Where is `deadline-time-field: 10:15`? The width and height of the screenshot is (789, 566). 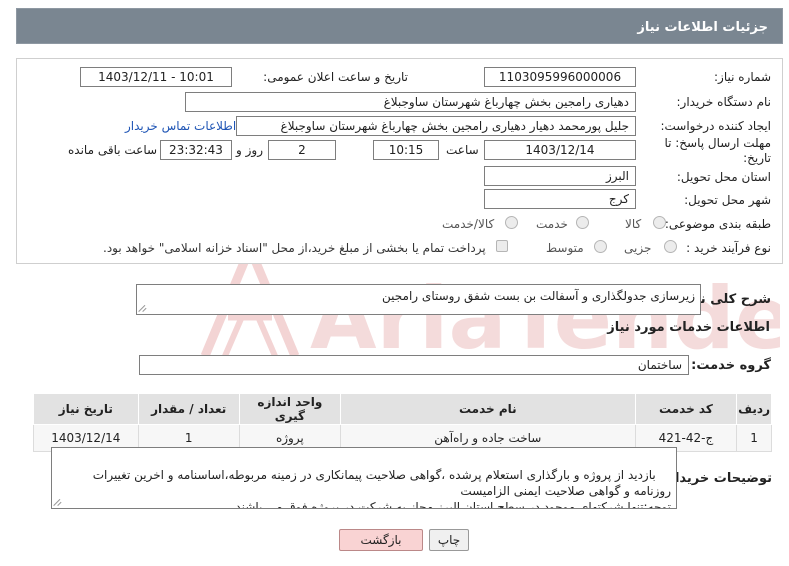 deadline-time-field: 10:15 is located at coordinates (406, 150).